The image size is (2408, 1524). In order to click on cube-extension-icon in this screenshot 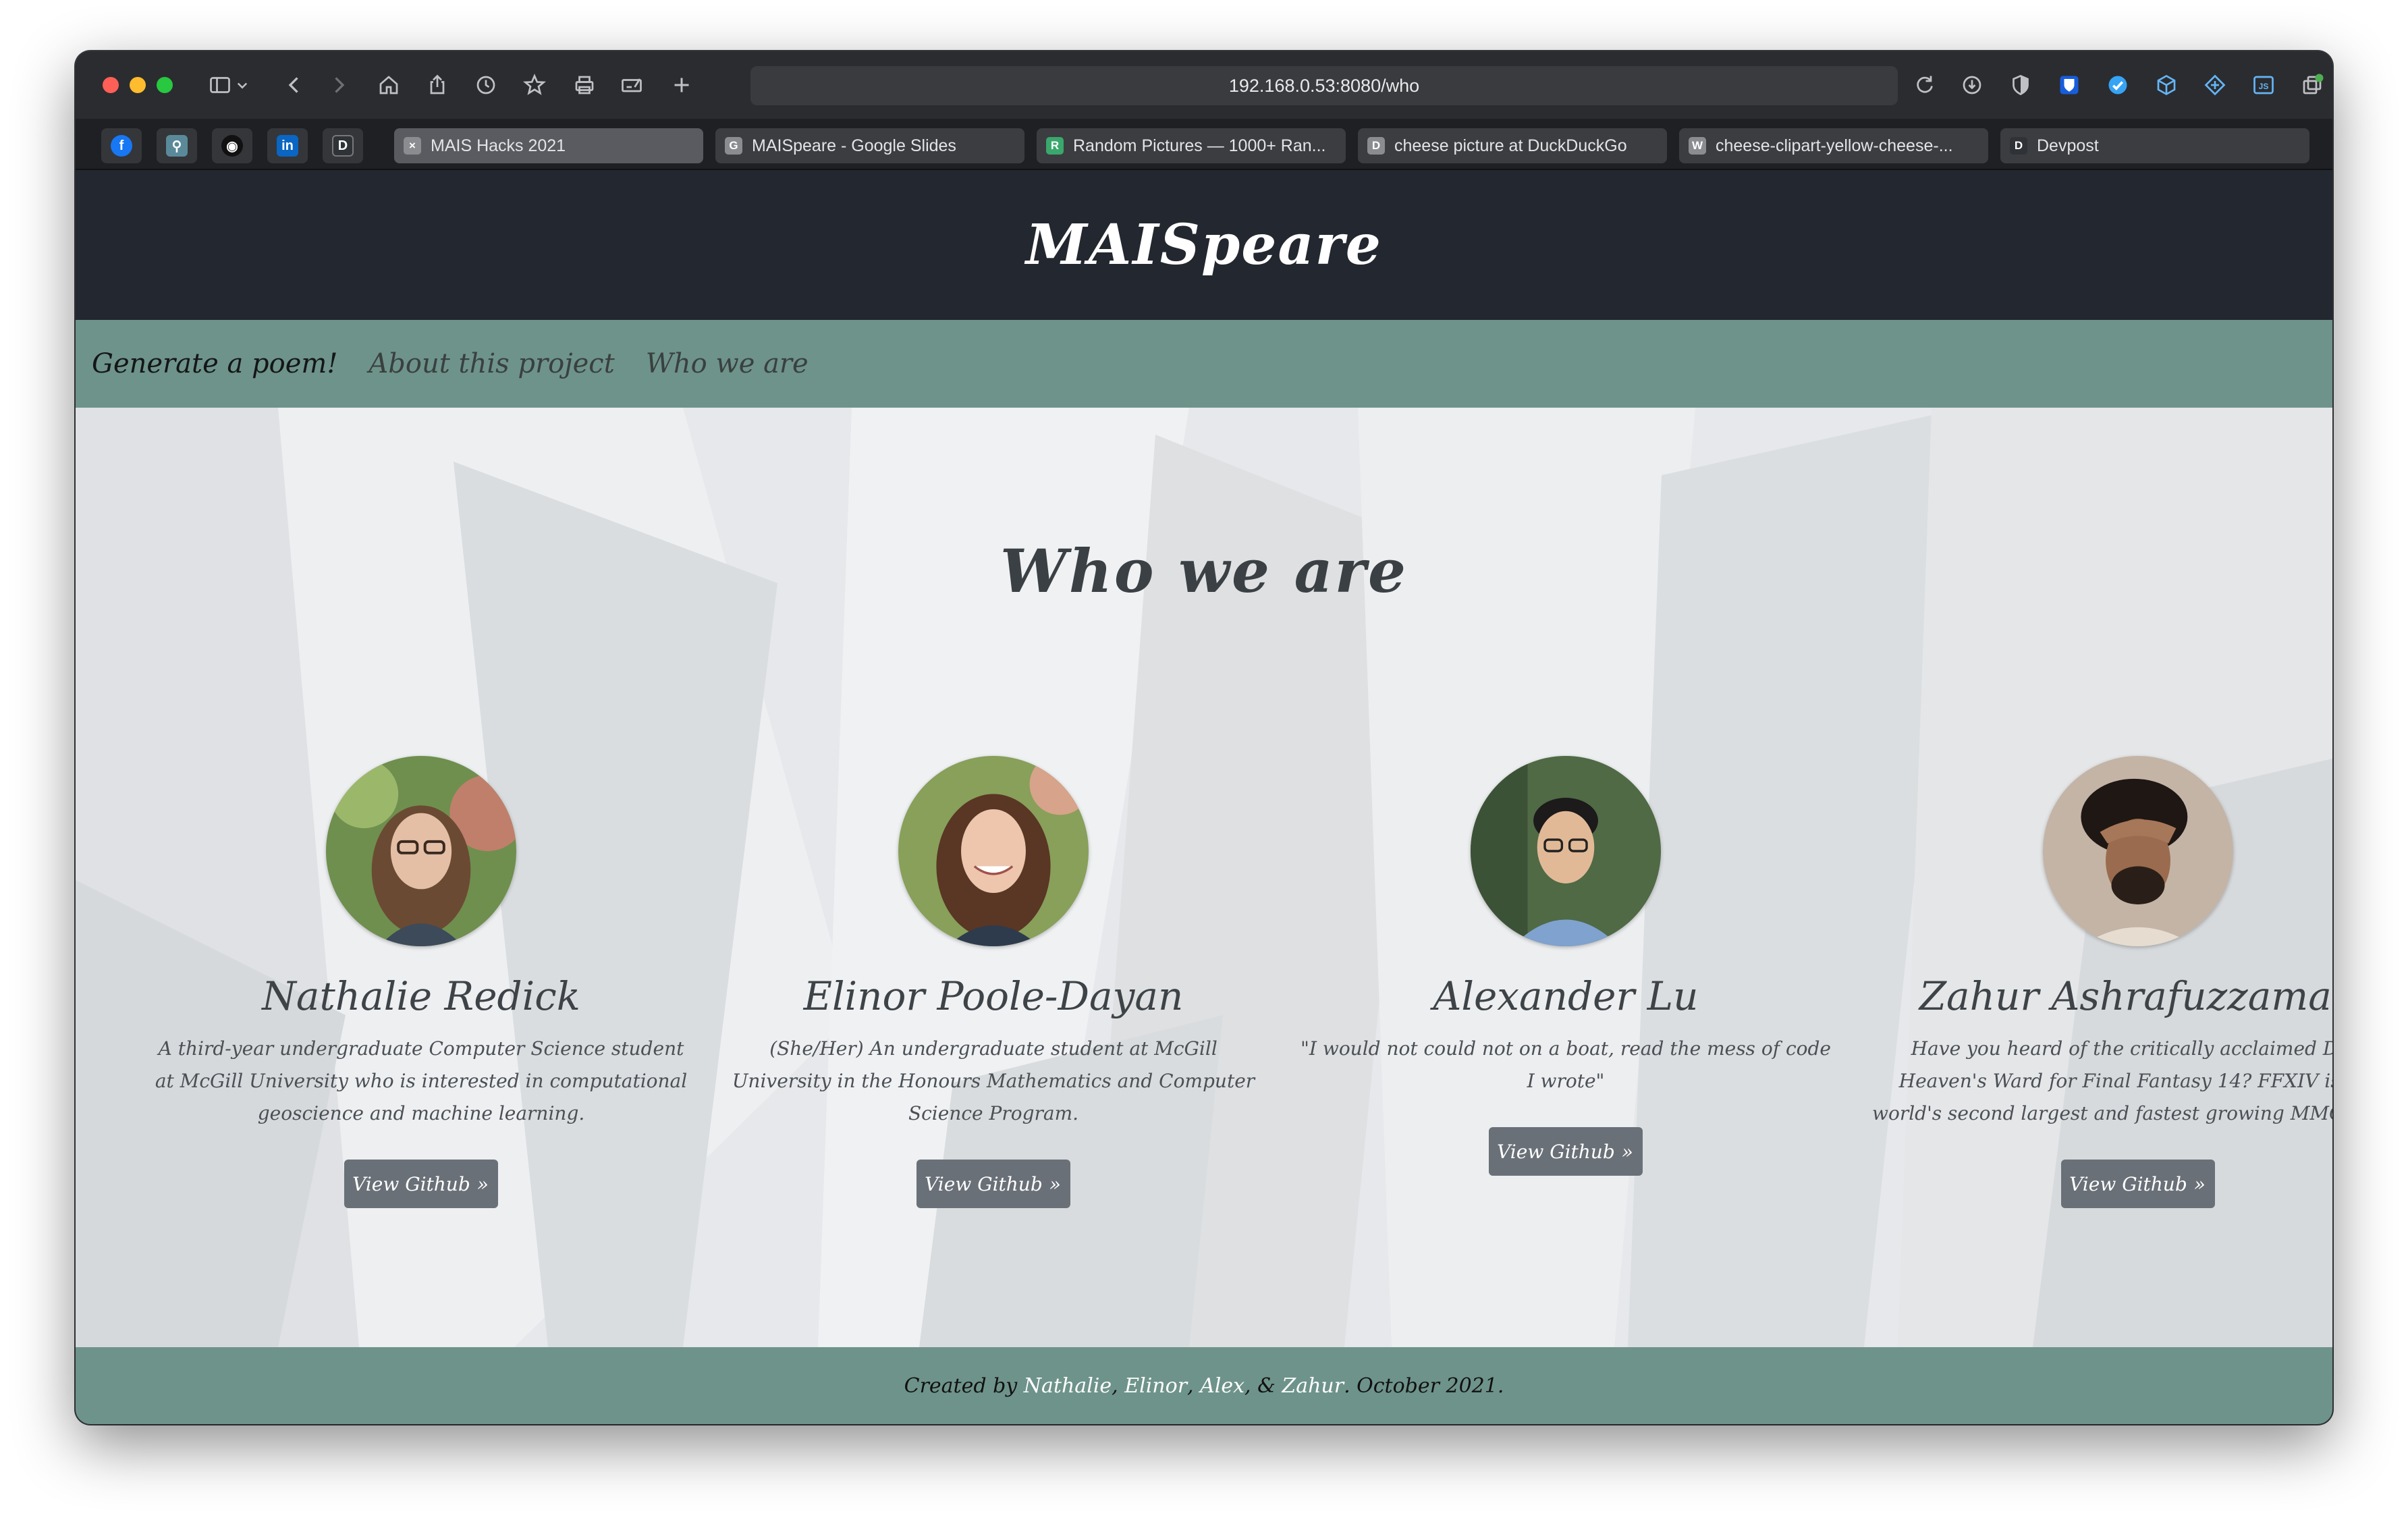, I will do `click(2166, 85)`.